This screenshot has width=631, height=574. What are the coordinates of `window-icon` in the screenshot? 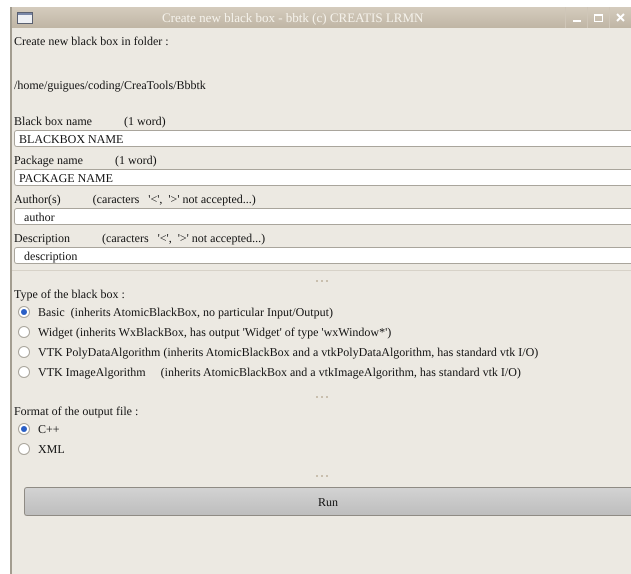 It's located at (25, 18).